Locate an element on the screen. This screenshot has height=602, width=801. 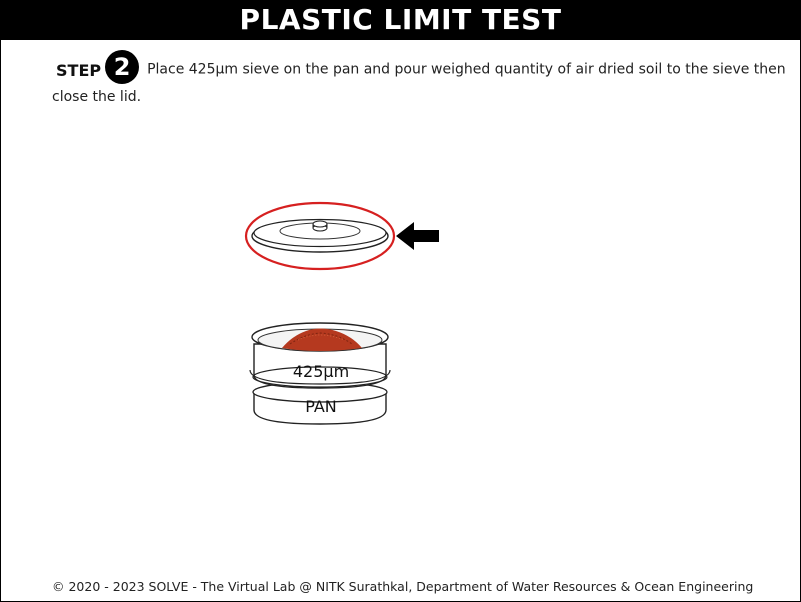
sieve-lid is located at coordinates (320, 235).